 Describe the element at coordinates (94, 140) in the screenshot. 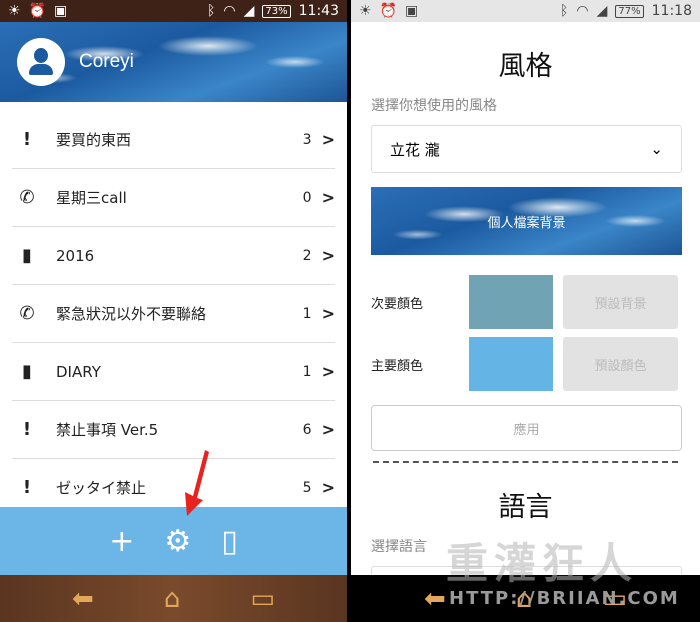

I see `item-label: 要買的東西` at that location.